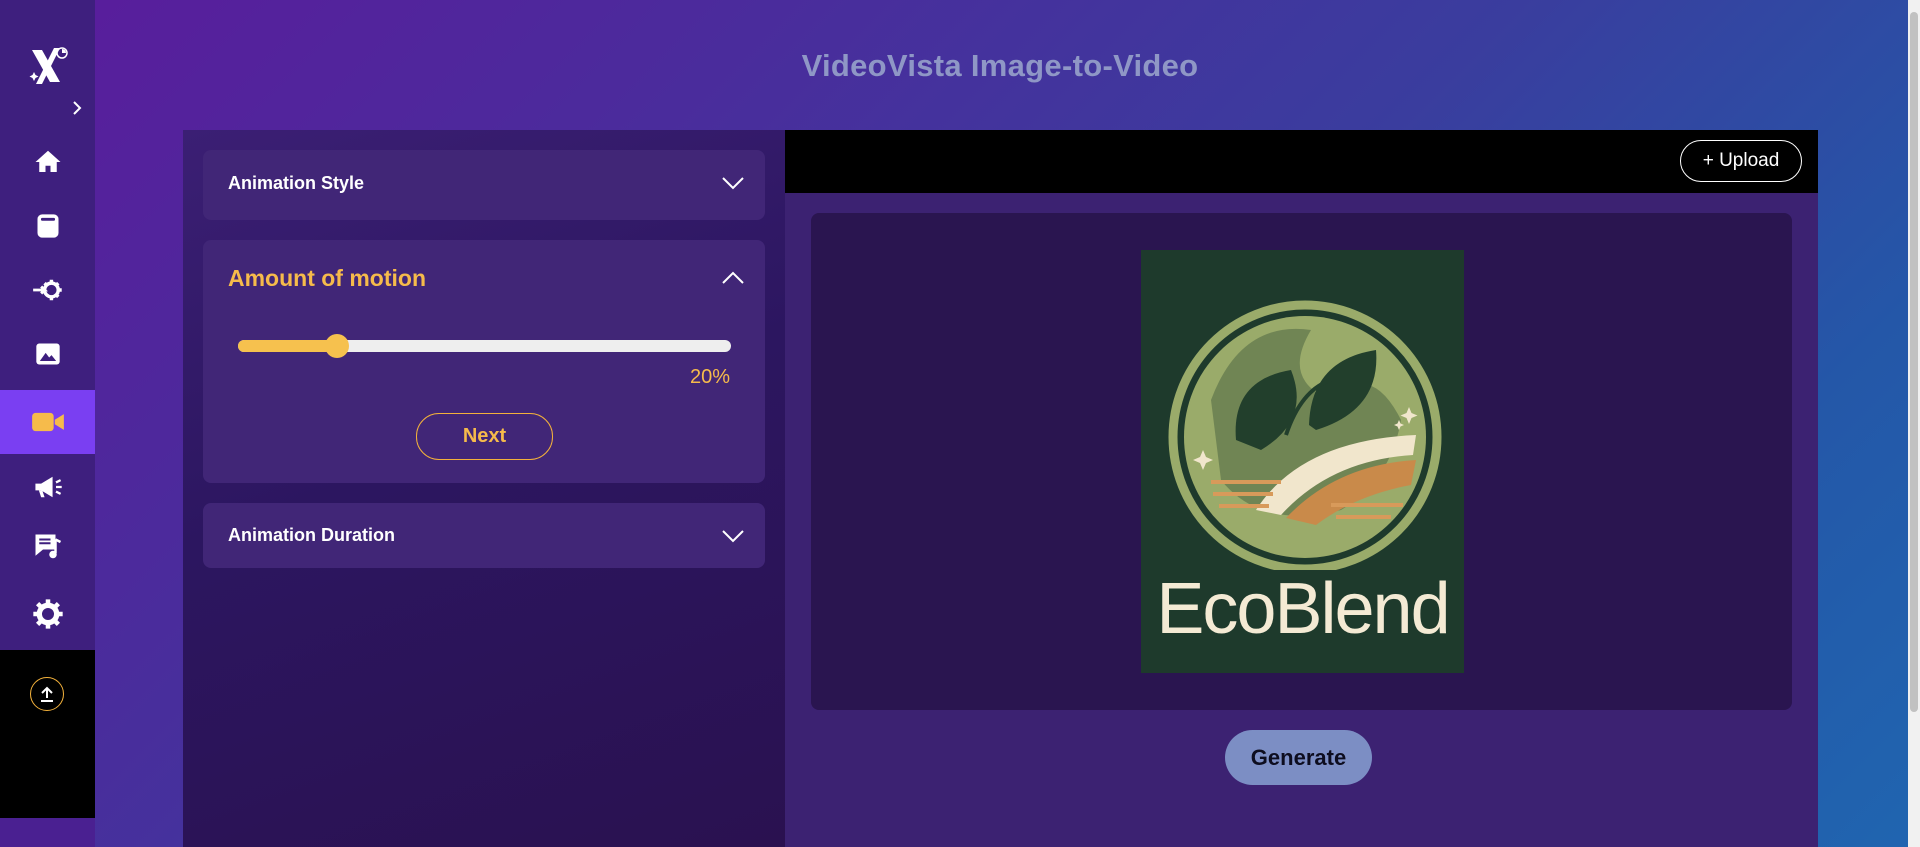 The image size is (1920, 847). What do you see at coordinates (733, 277) in the screenshot?
I see `chevron-up-icon` at bounding box center [733, 277].